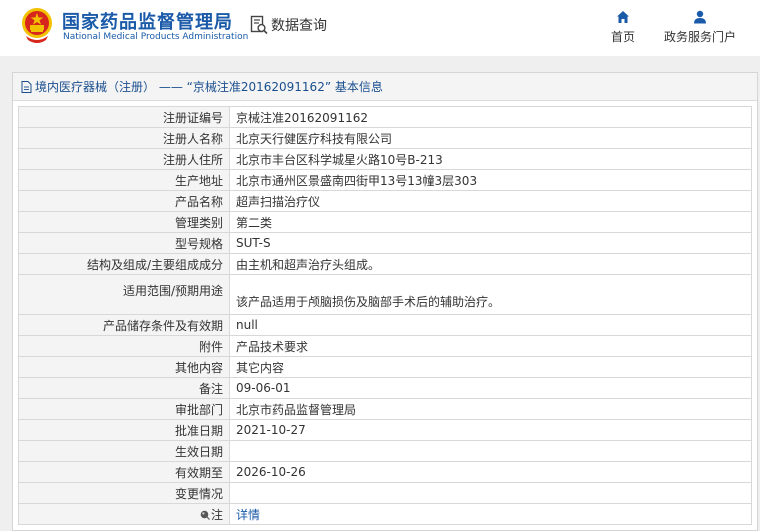 This screenshot has width=760, height=531. Describe the element at coordinates (124, 180) in the screenshot. I see `field-label: 生产地址` at that location.